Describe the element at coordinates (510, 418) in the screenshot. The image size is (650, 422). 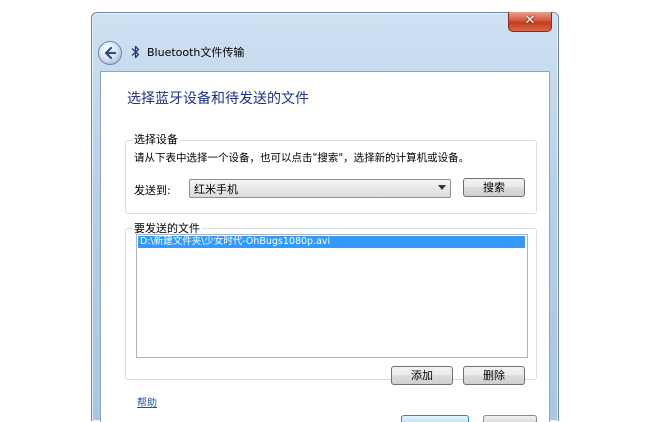
I see `secondary-footer-button` at that location.